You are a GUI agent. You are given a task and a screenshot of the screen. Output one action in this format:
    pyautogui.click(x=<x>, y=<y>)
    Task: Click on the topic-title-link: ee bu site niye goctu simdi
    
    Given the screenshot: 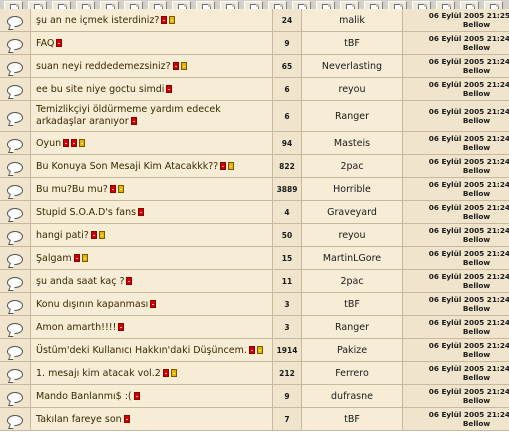 What is the action you would take?
    pyautogui.click(x=100, y=89)
    